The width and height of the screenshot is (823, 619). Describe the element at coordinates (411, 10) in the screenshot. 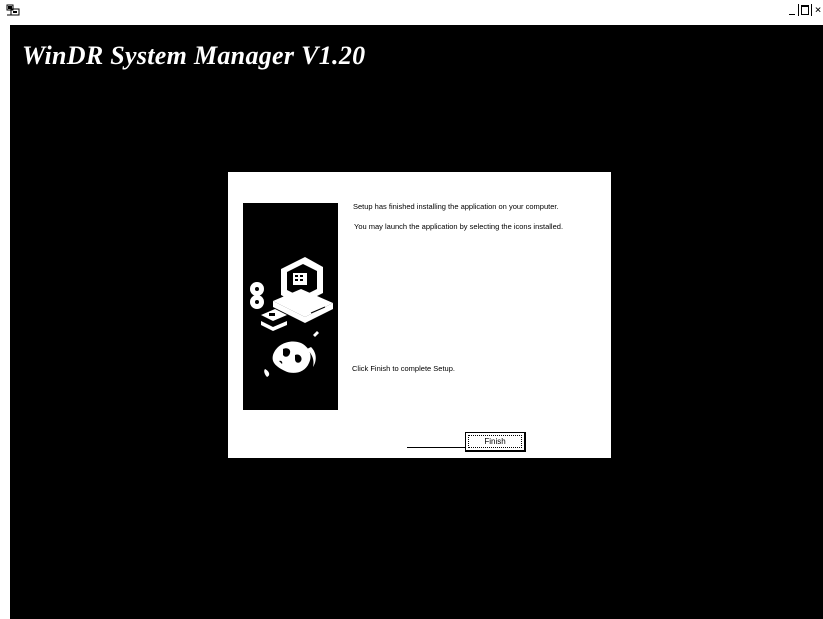

I see `window-title-bar: ×` at that location.